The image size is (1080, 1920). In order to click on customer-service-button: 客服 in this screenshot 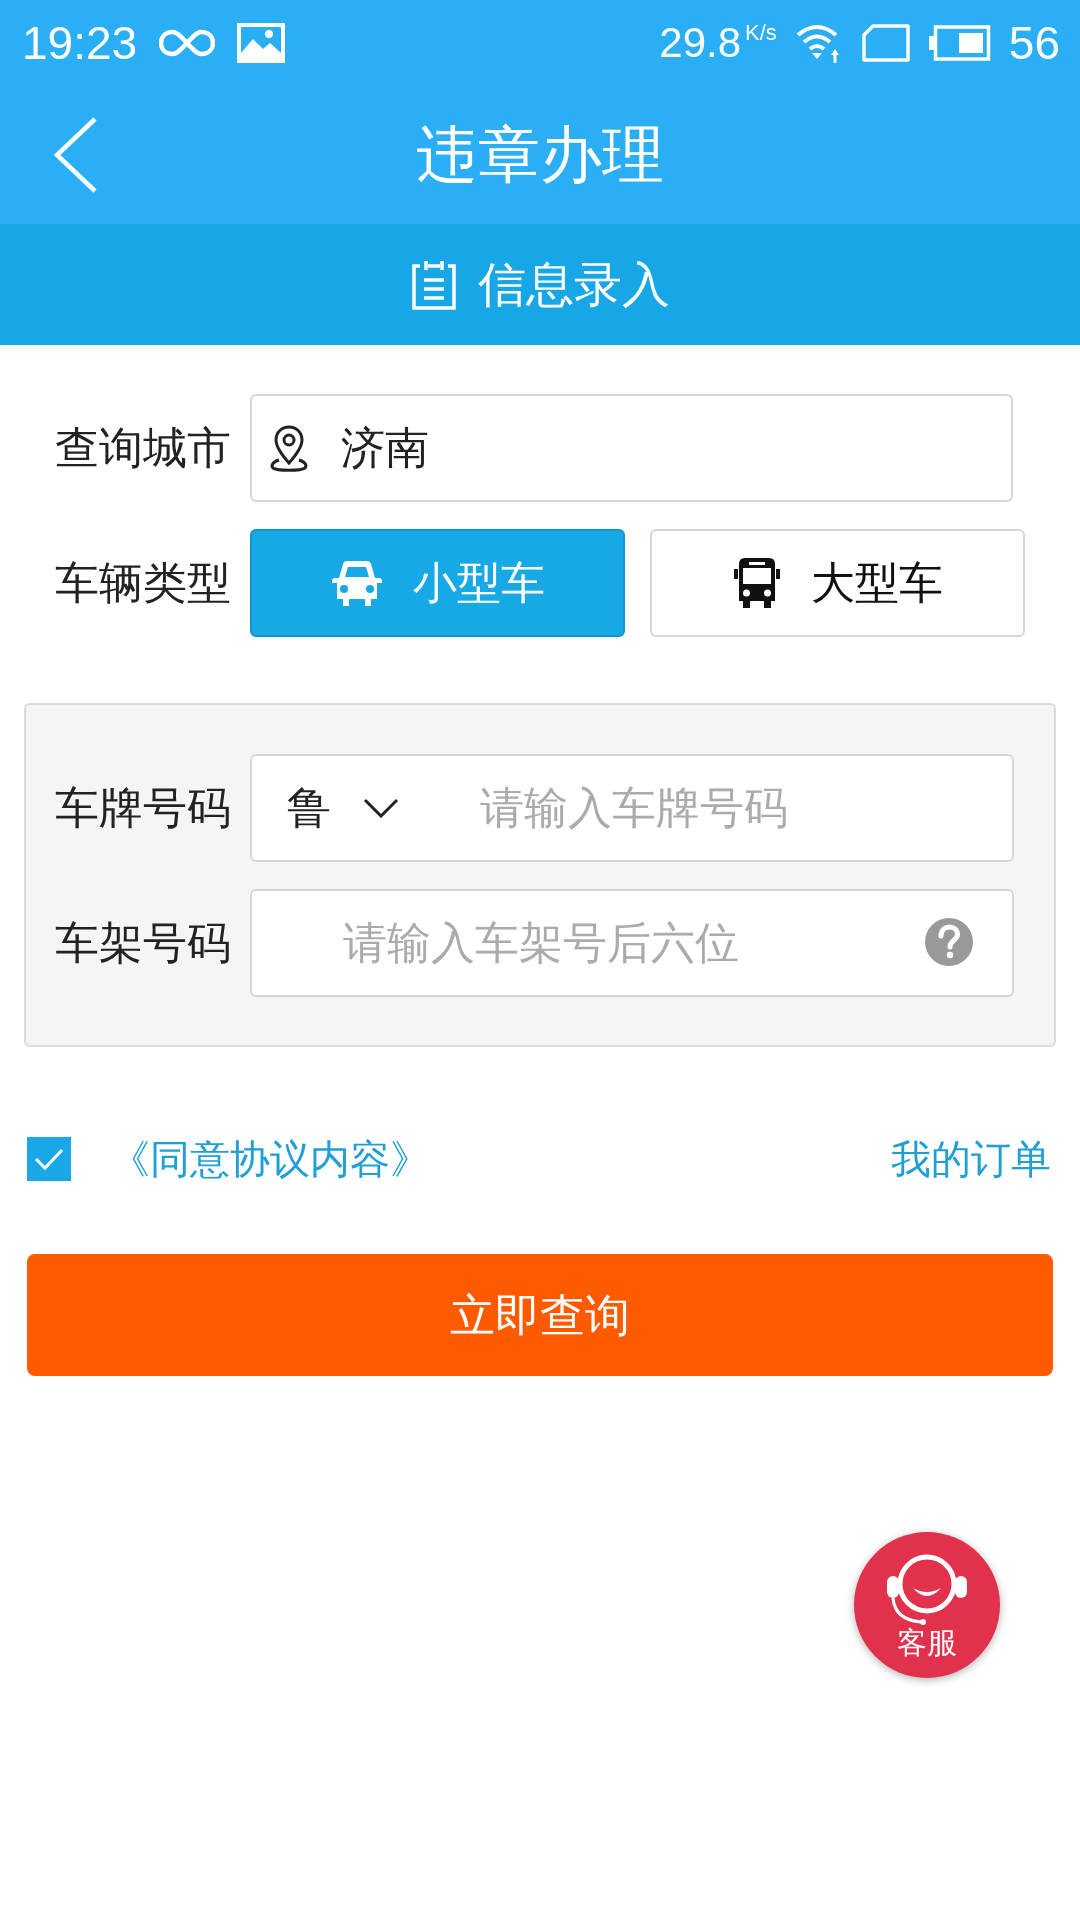, I will do `click(927, 1605)`.